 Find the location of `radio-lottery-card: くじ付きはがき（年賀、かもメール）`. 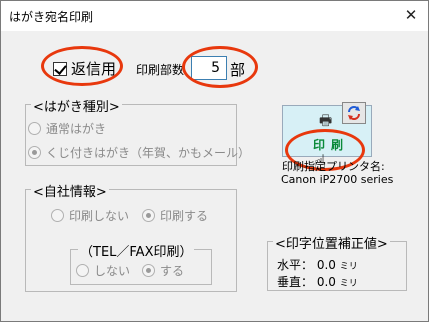

radio-lottery-card: くじ付きはがき（年賀、かもメール） is located at coordinates (139, 152).